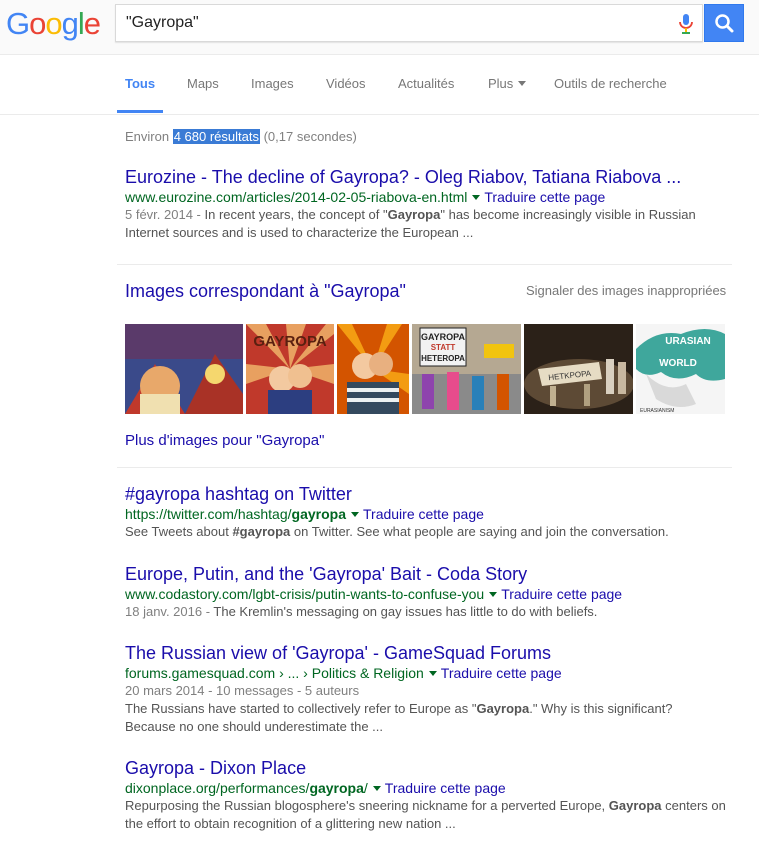 Image resolution: width=759 pixels, height=855 pixels. Describe the element at coordinates (443, 358) in the screenshot. I see `thumb-caption: HETEROPA` at that location.